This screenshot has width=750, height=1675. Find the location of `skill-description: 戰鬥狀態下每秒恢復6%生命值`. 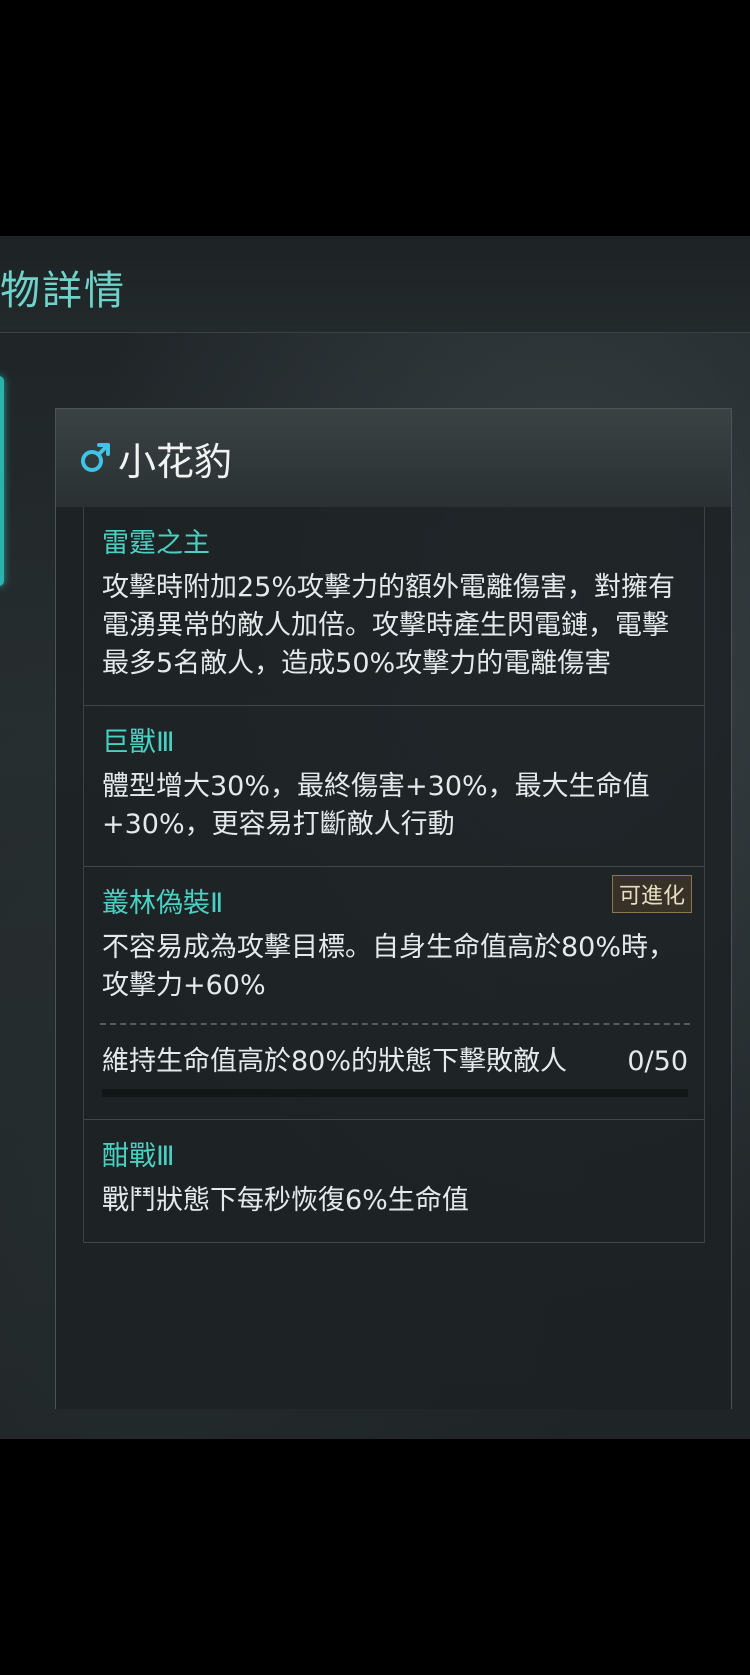

skill-description: 戰鬥狀態下每秒恢復6%生命值 is located at coordinates (285, 1200).